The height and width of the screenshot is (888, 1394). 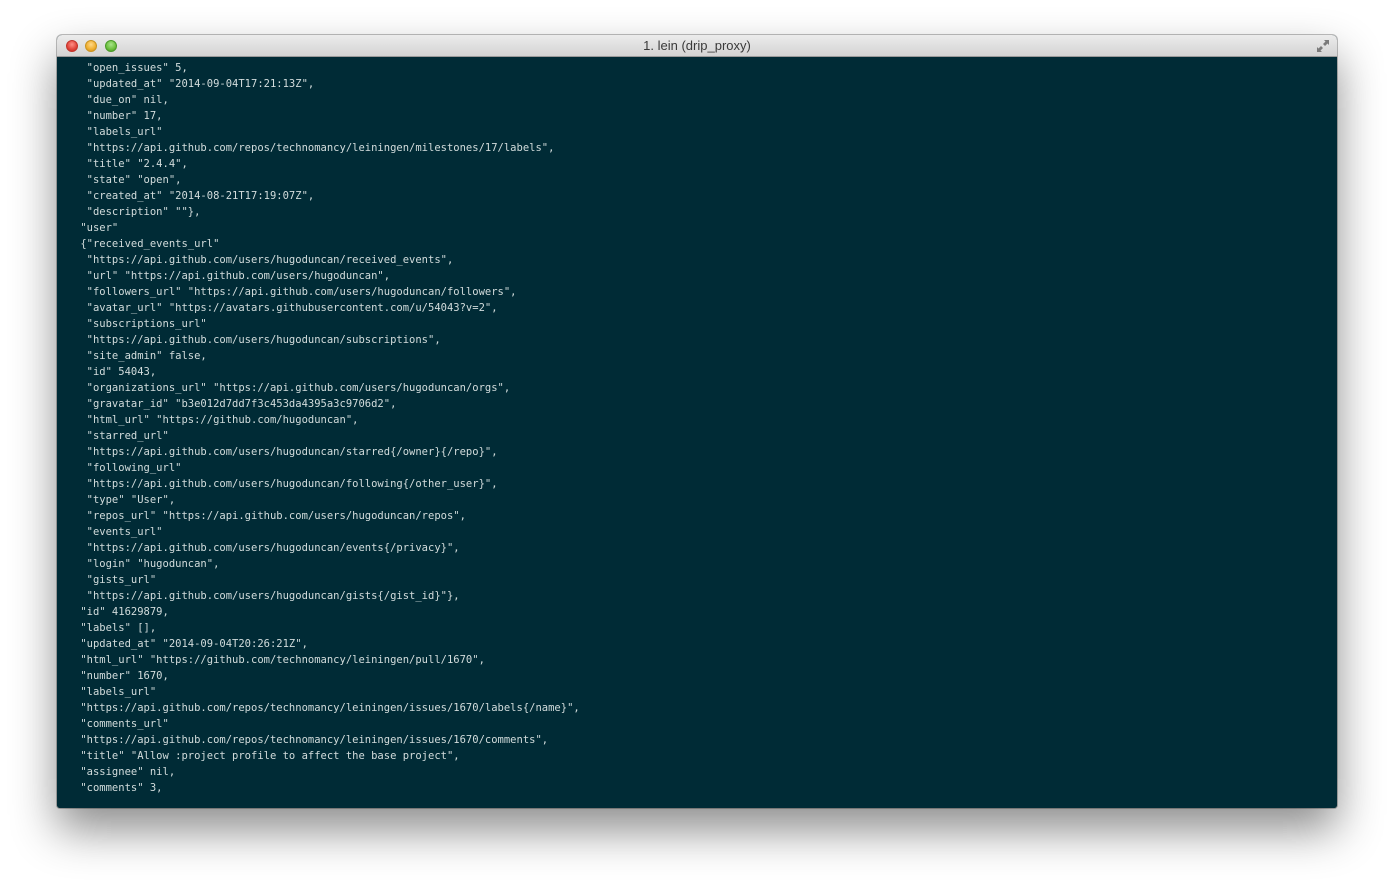 What do you see at coordinates (131, 68) in the screenshot?
I see `terminal-line: "open_issues" 5,` at bounding box center [131, 68].